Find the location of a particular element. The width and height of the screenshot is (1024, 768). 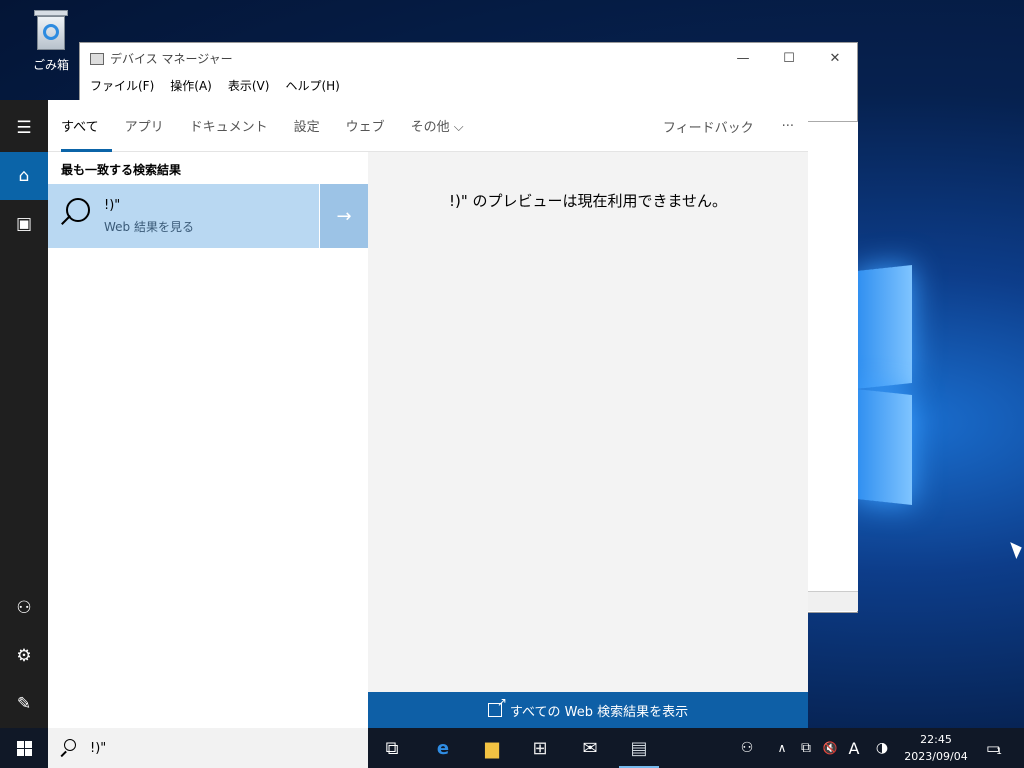

taskbar-search-box: !)" is located at coordinates (208, 748).